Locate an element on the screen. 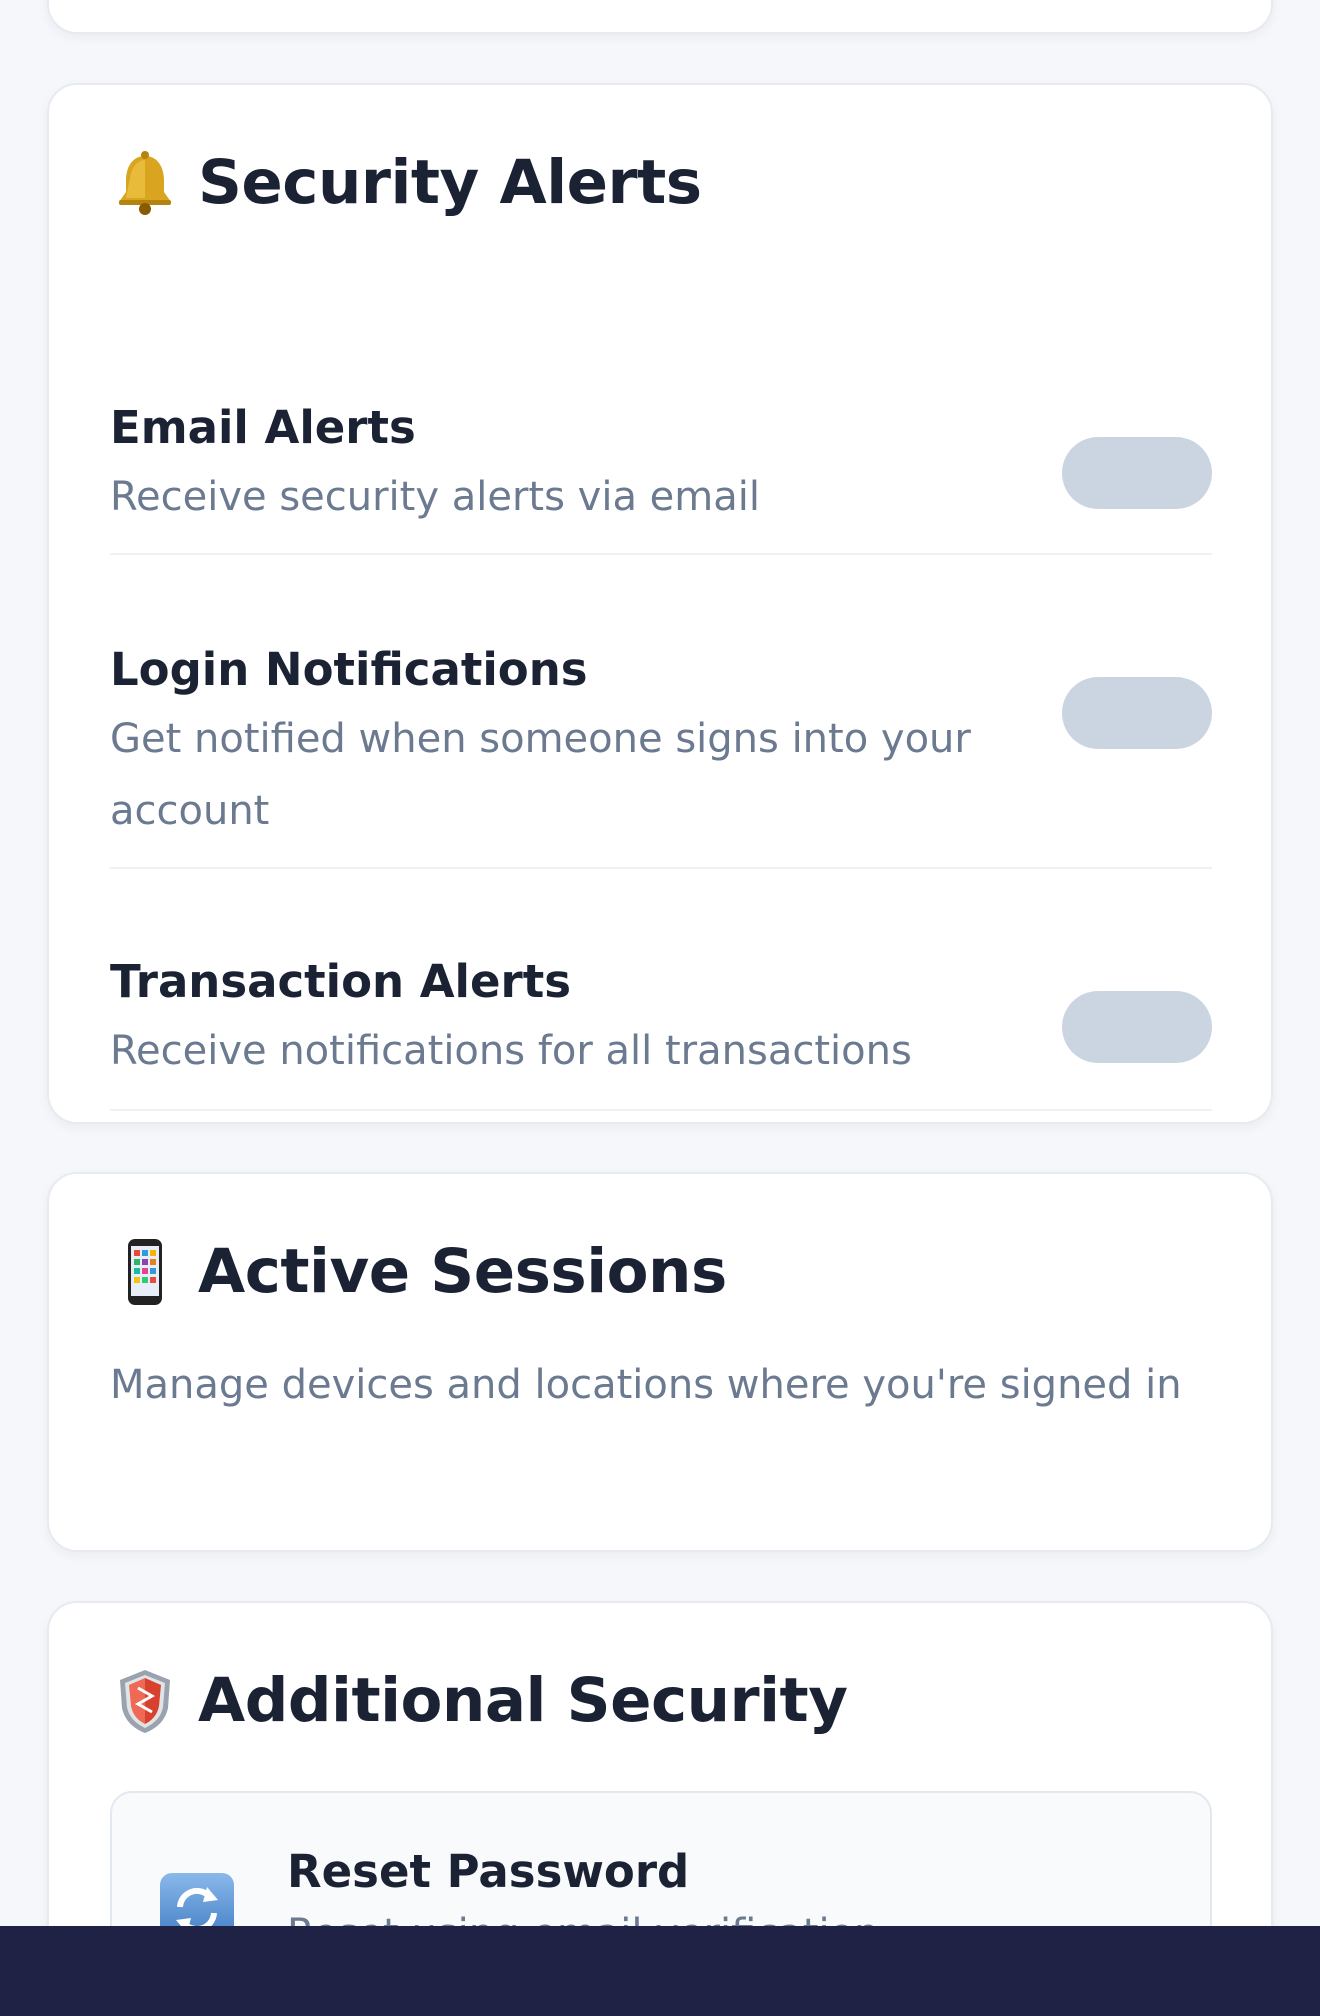  section-title-text: Active Sessions is located at coordinates (462, 1271).